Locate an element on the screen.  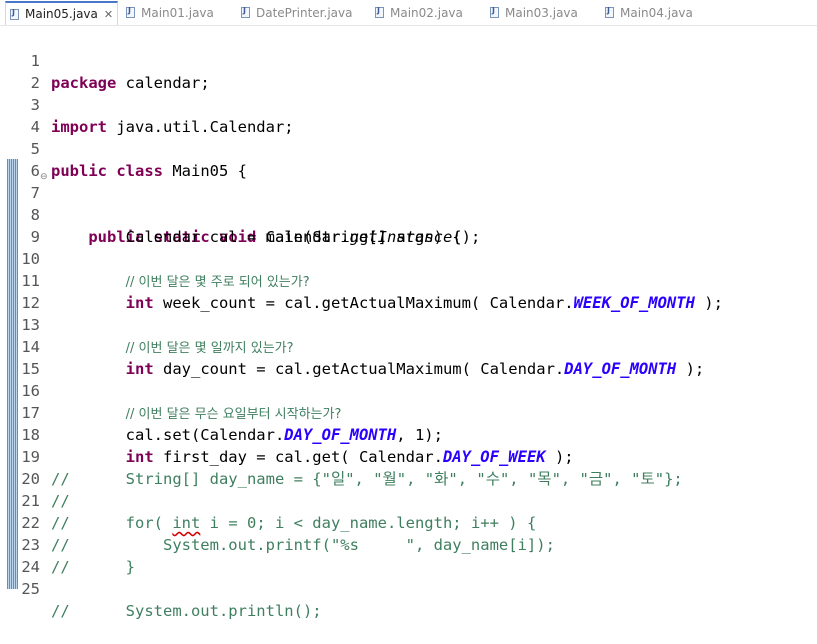
code-line: 3 import java.util.Calendar; is located at coordinates (408, 104).